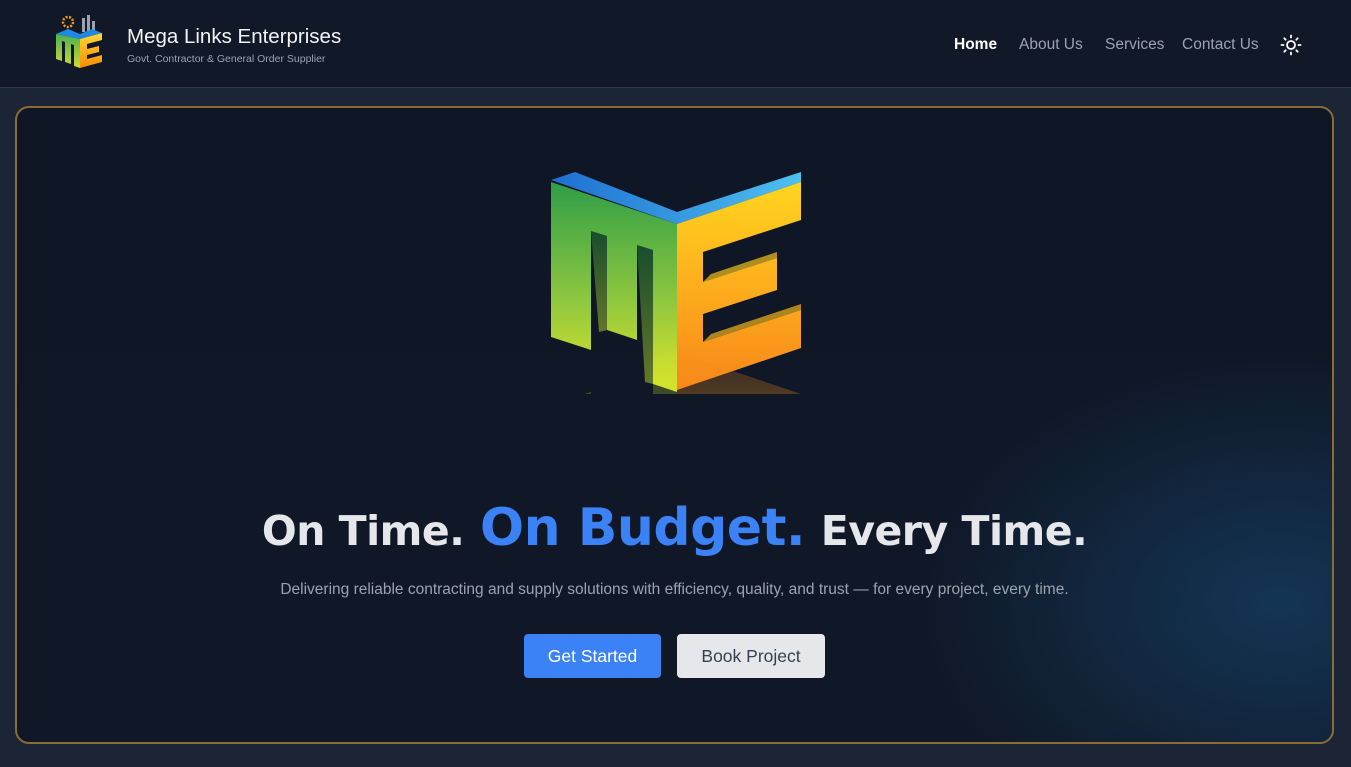  I want to click on hero-headline: On Time. On Budget. Every Time., so click(674, 534).